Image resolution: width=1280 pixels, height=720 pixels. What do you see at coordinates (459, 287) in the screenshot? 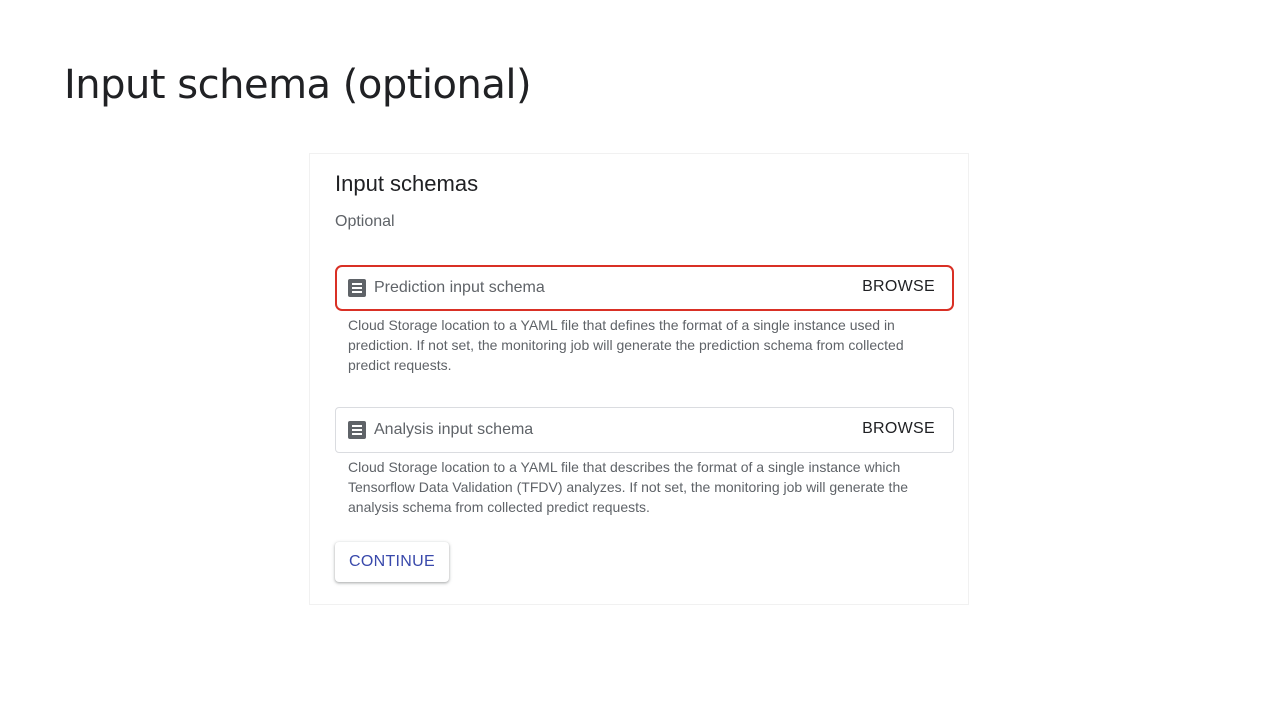
I see `prediction-input-schema-placeholder: Prediction input schema` at bounding box center [459, 287].